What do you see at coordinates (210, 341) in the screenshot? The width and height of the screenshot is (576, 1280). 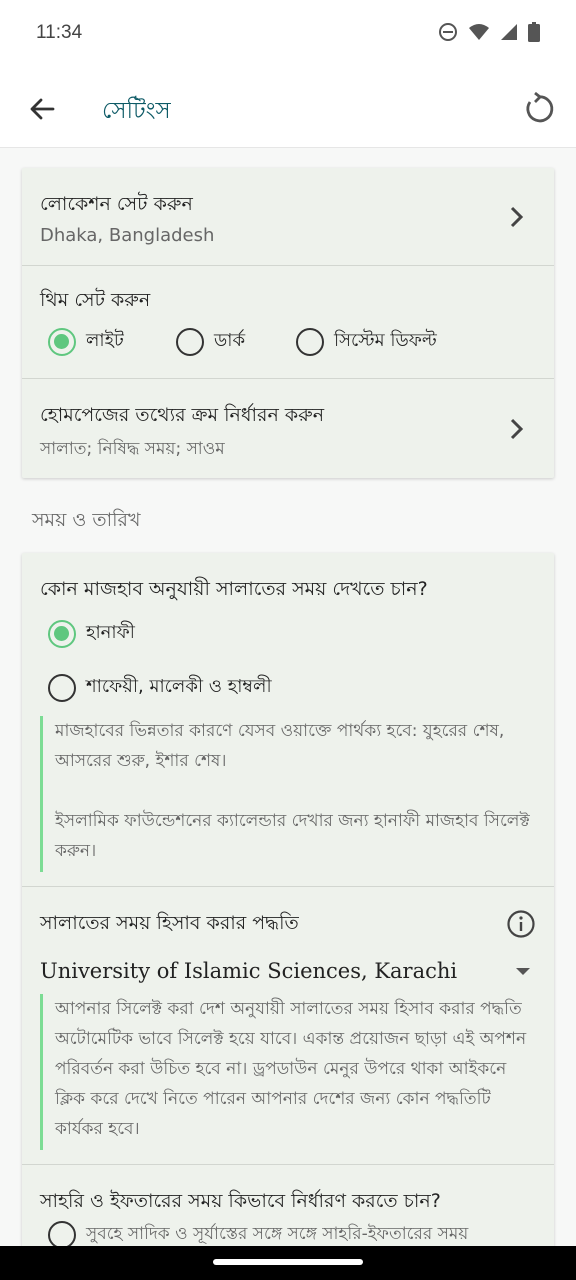 I see `theme-option-dark: ডার্ক` at bounding box center [210, 341].